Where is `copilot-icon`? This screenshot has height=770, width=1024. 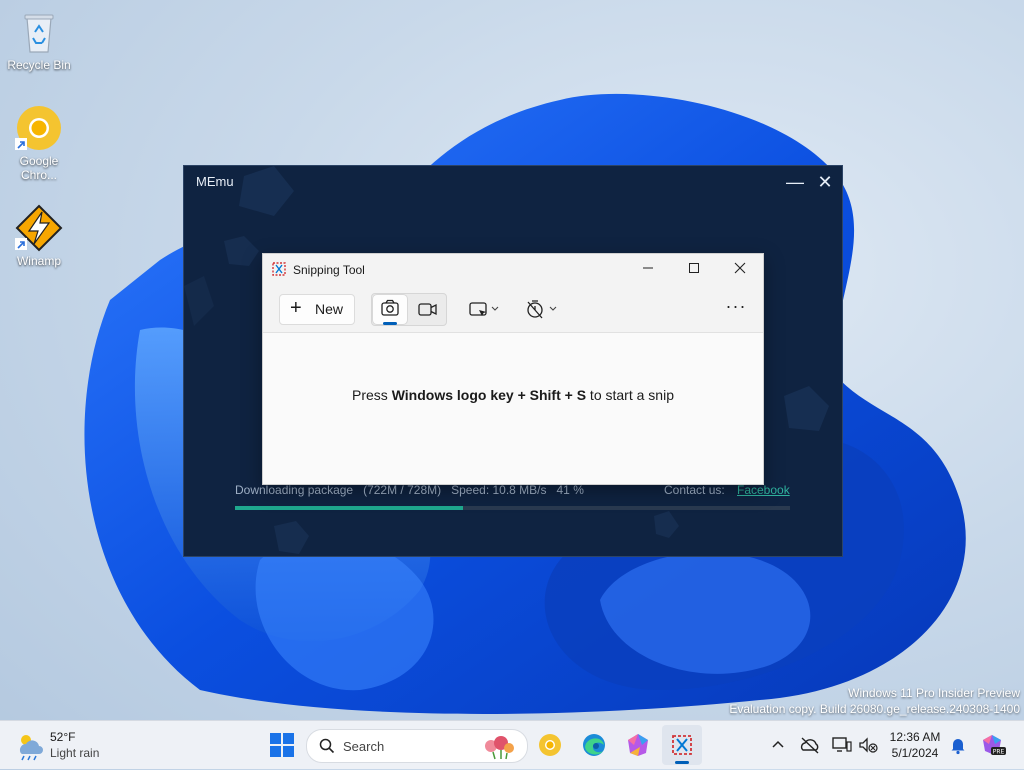 copilot-icon is located at coordinates (638, 745).